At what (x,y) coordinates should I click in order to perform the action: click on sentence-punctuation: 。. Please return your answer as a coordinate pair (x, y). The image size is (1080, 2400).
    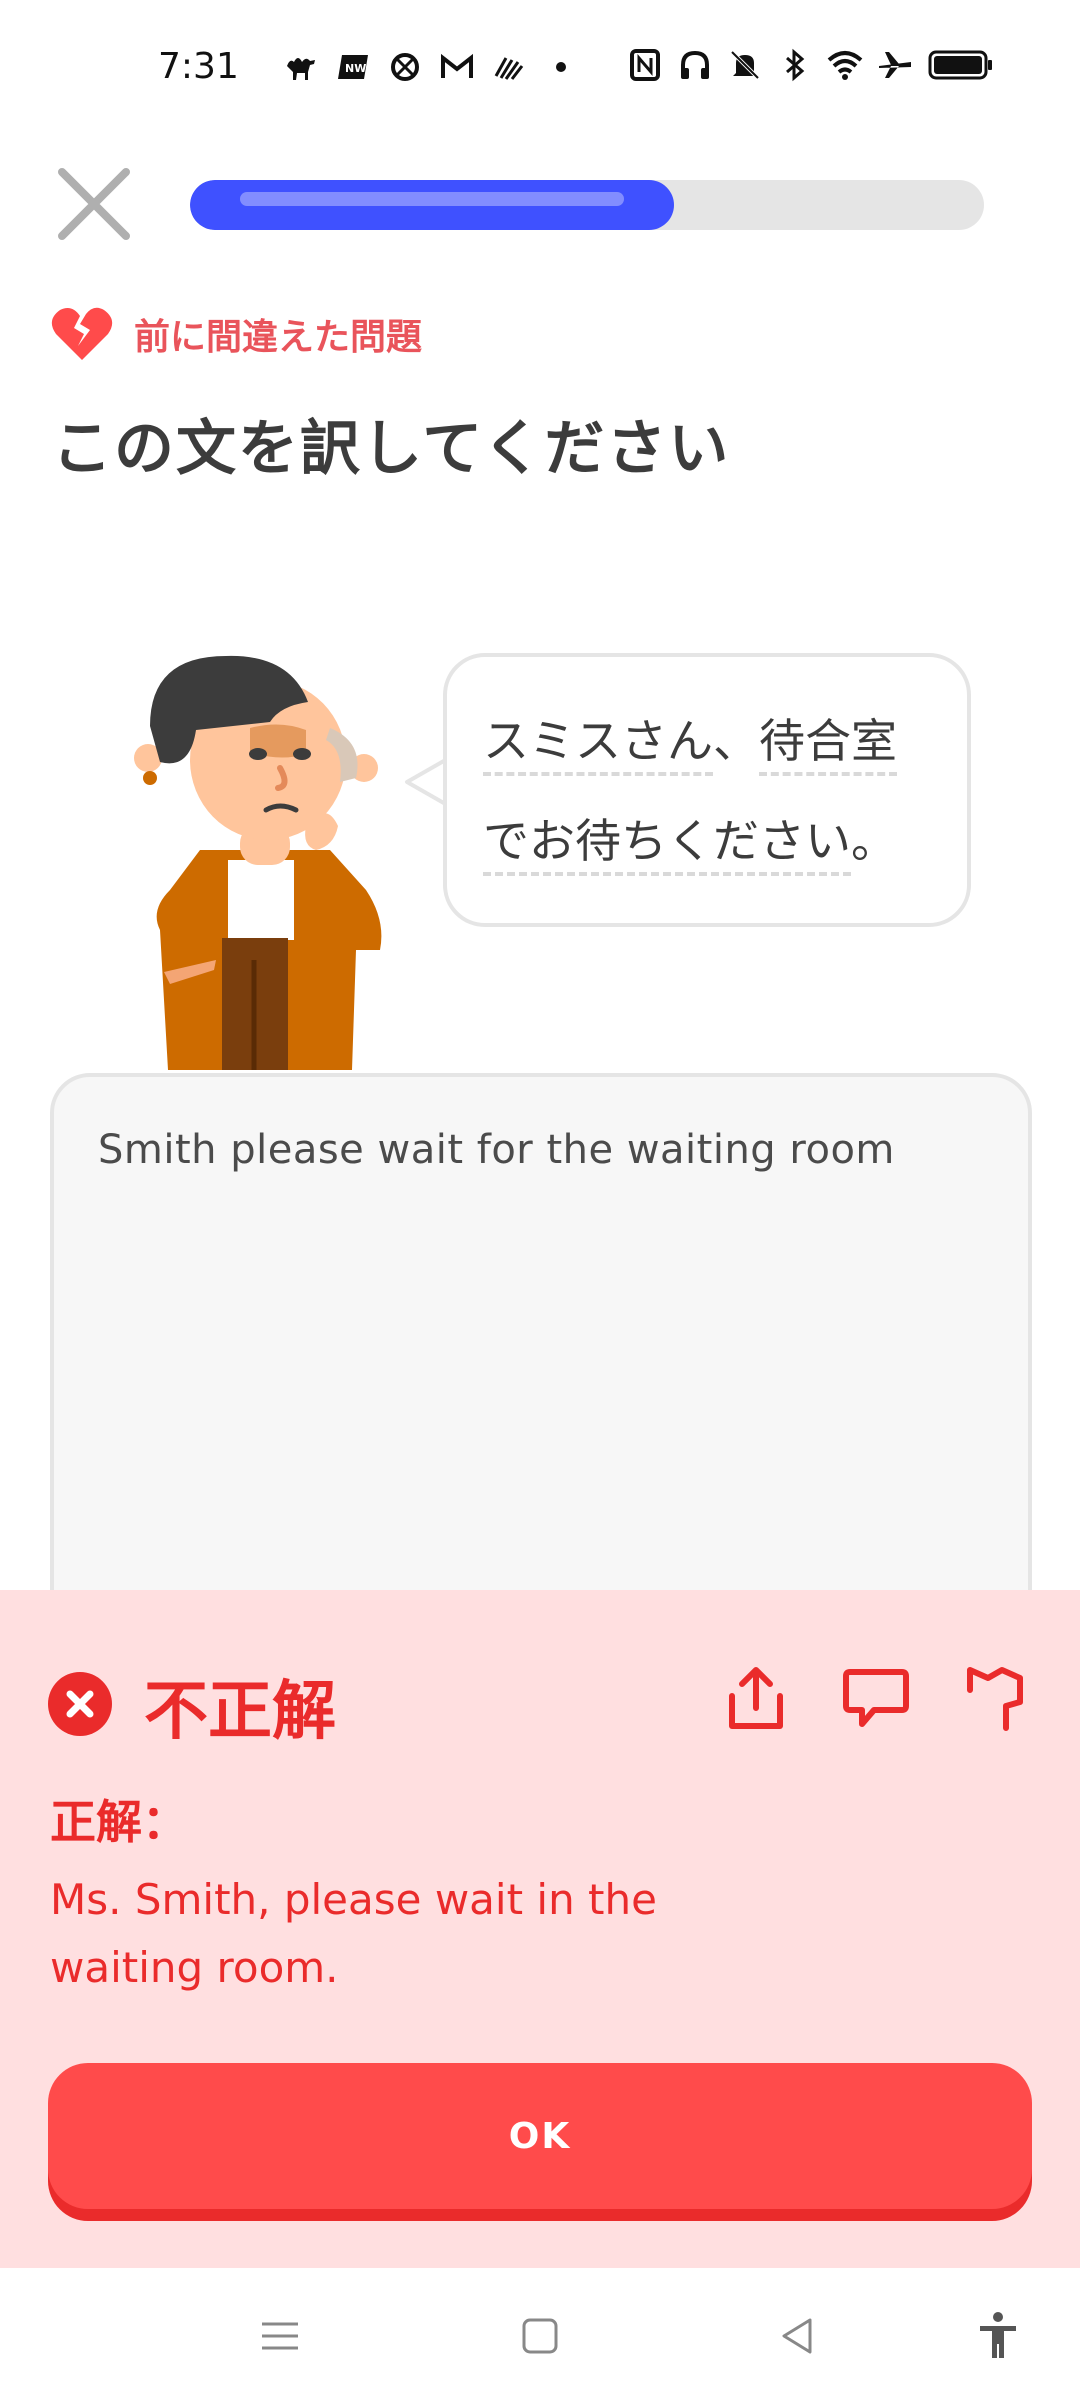
    Looking at the image, I should click on (874, 841).